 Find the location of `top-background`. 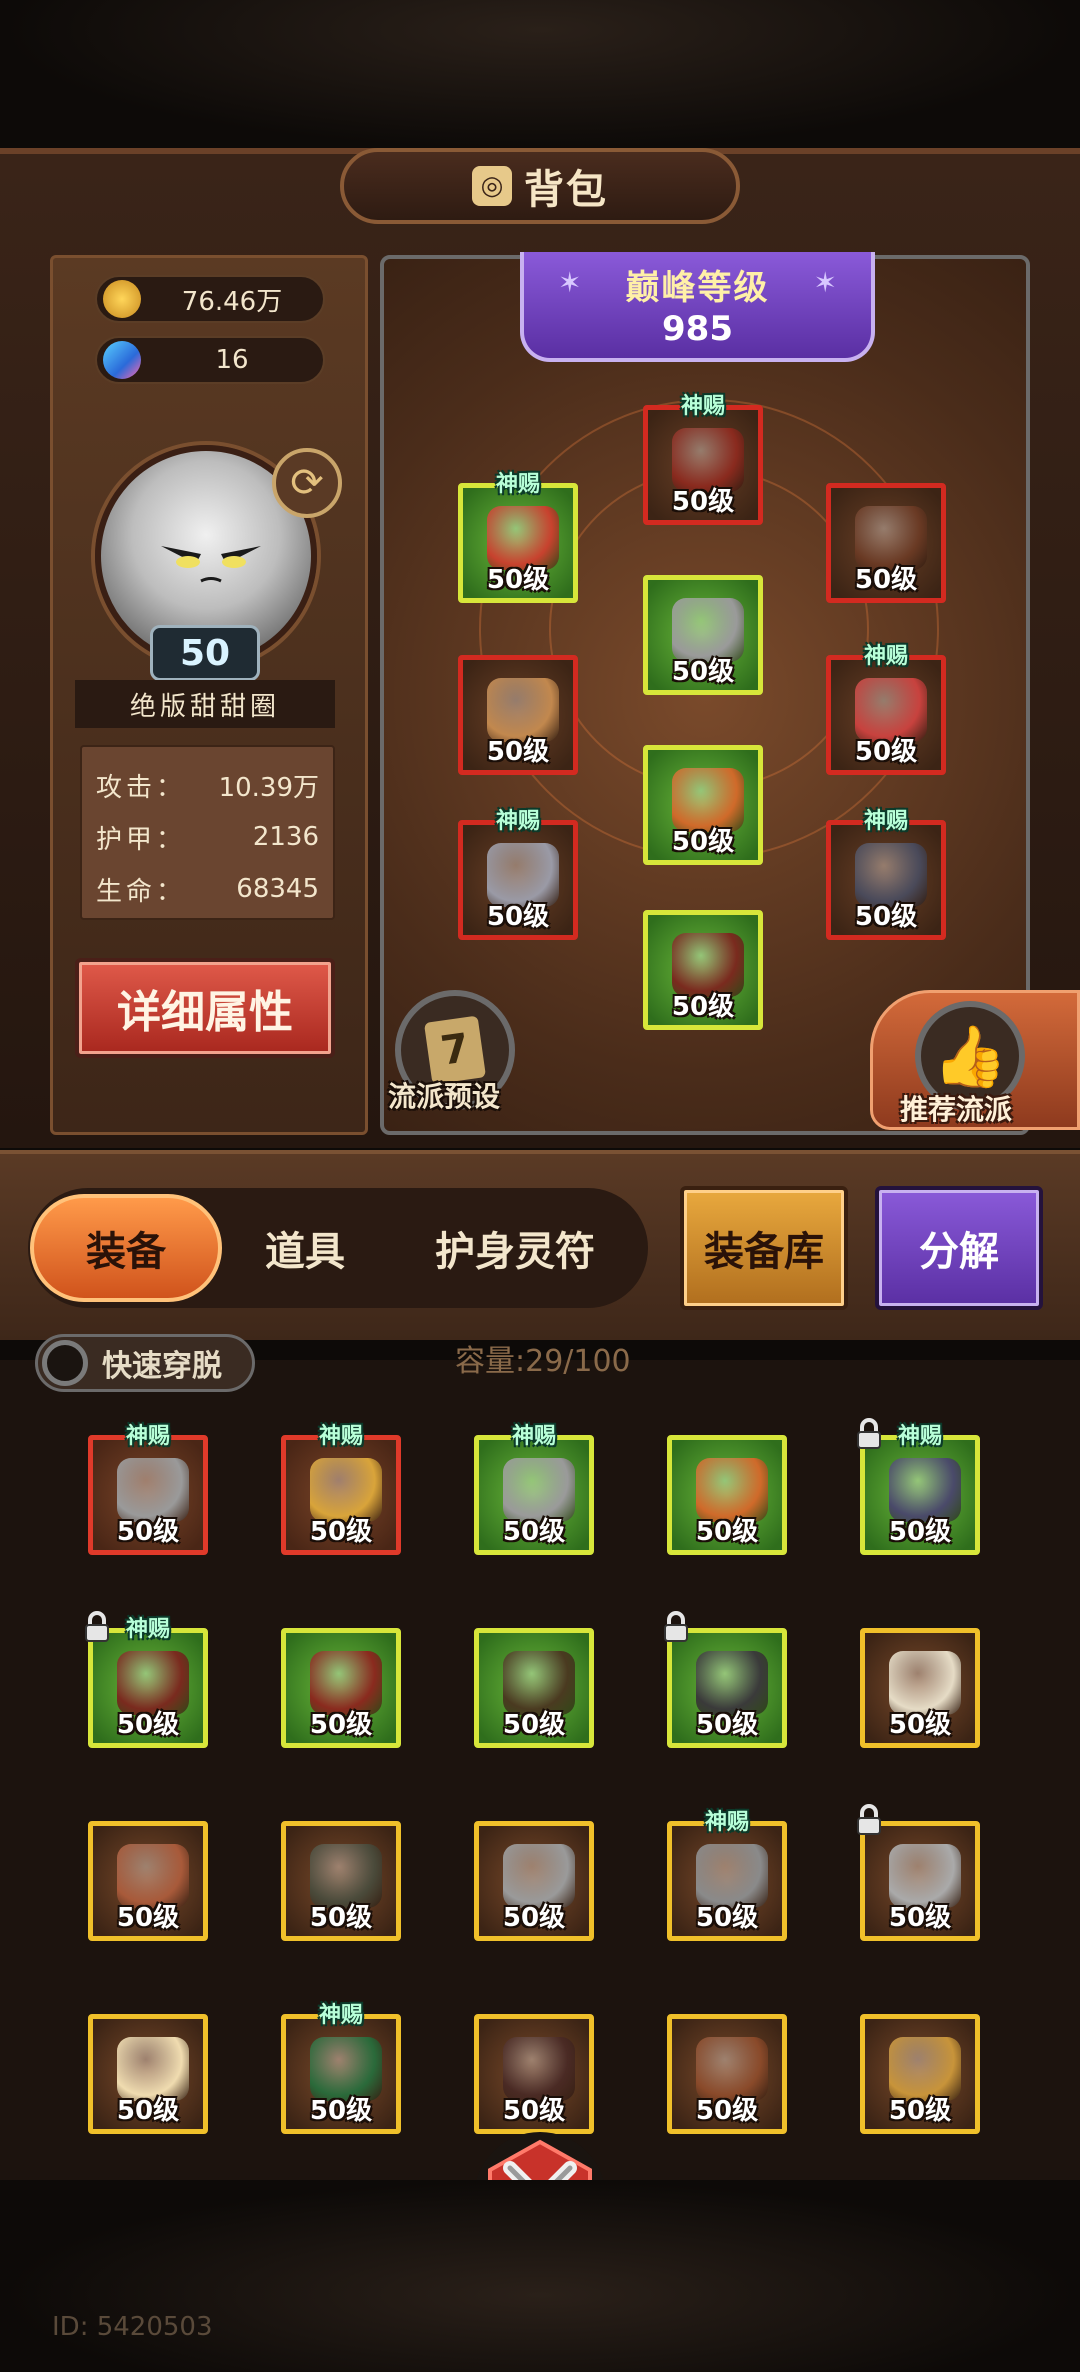

top-background is located at coordinates (540, 75).